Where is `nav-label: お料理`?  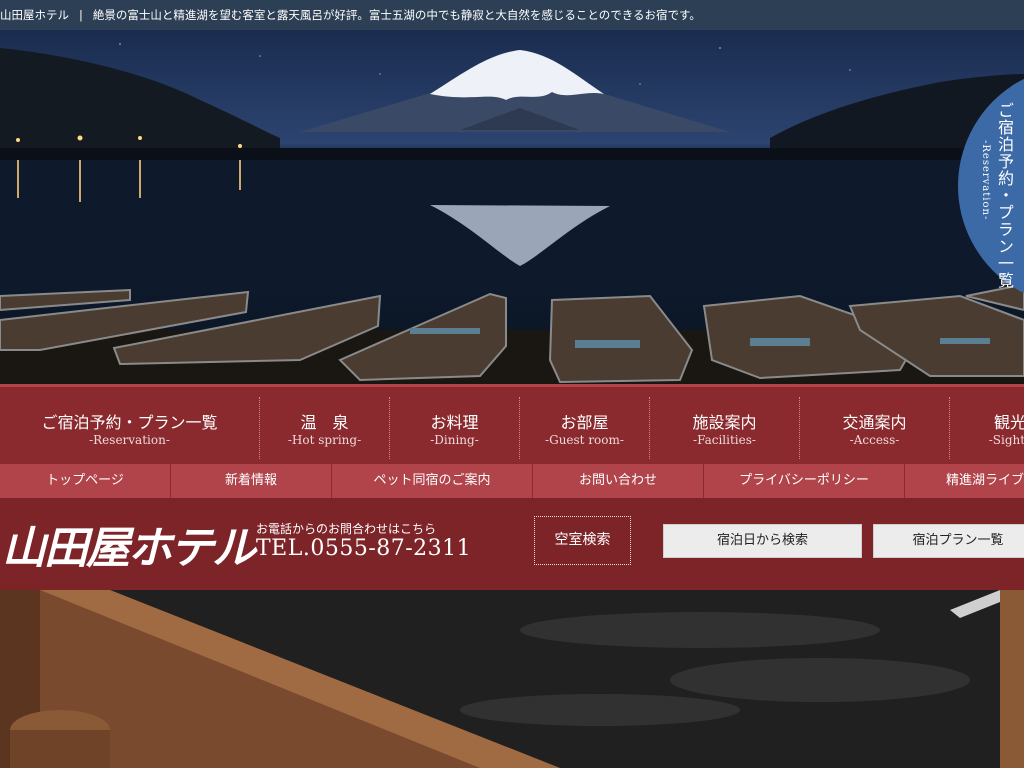 nav-label: お料理 is located at coordinates (454, 422).